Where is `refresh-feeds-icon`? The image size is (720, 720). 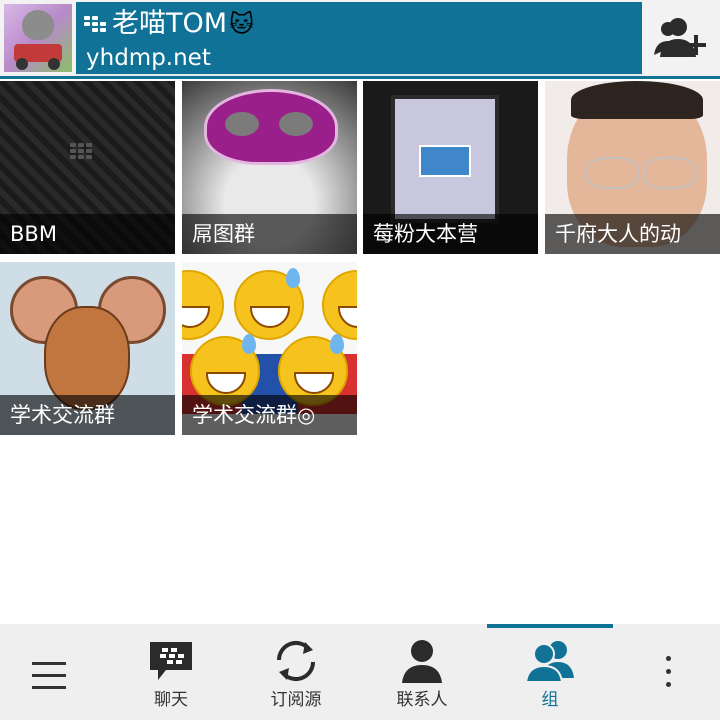 refresh-feeds-icon is located at coordinates (296, 661).